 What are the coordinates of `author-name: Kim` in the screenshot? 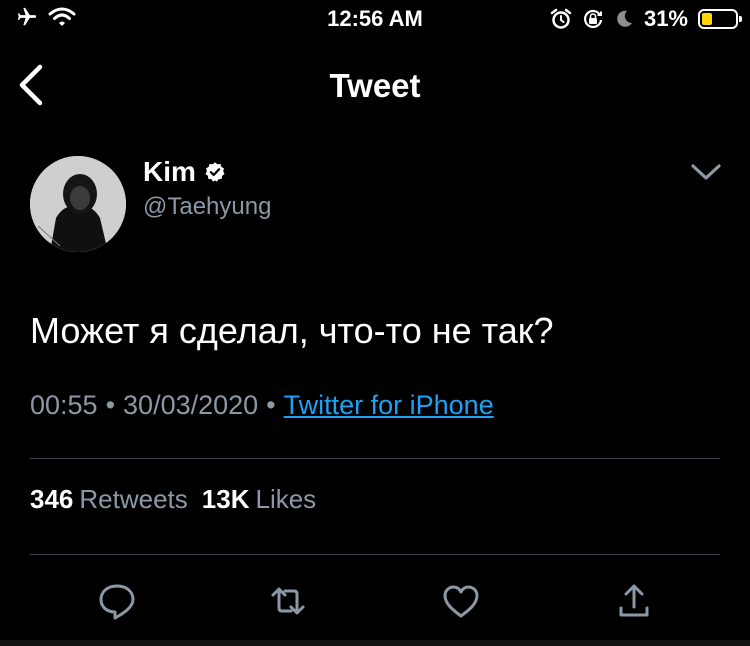 It's located at (169, 171).